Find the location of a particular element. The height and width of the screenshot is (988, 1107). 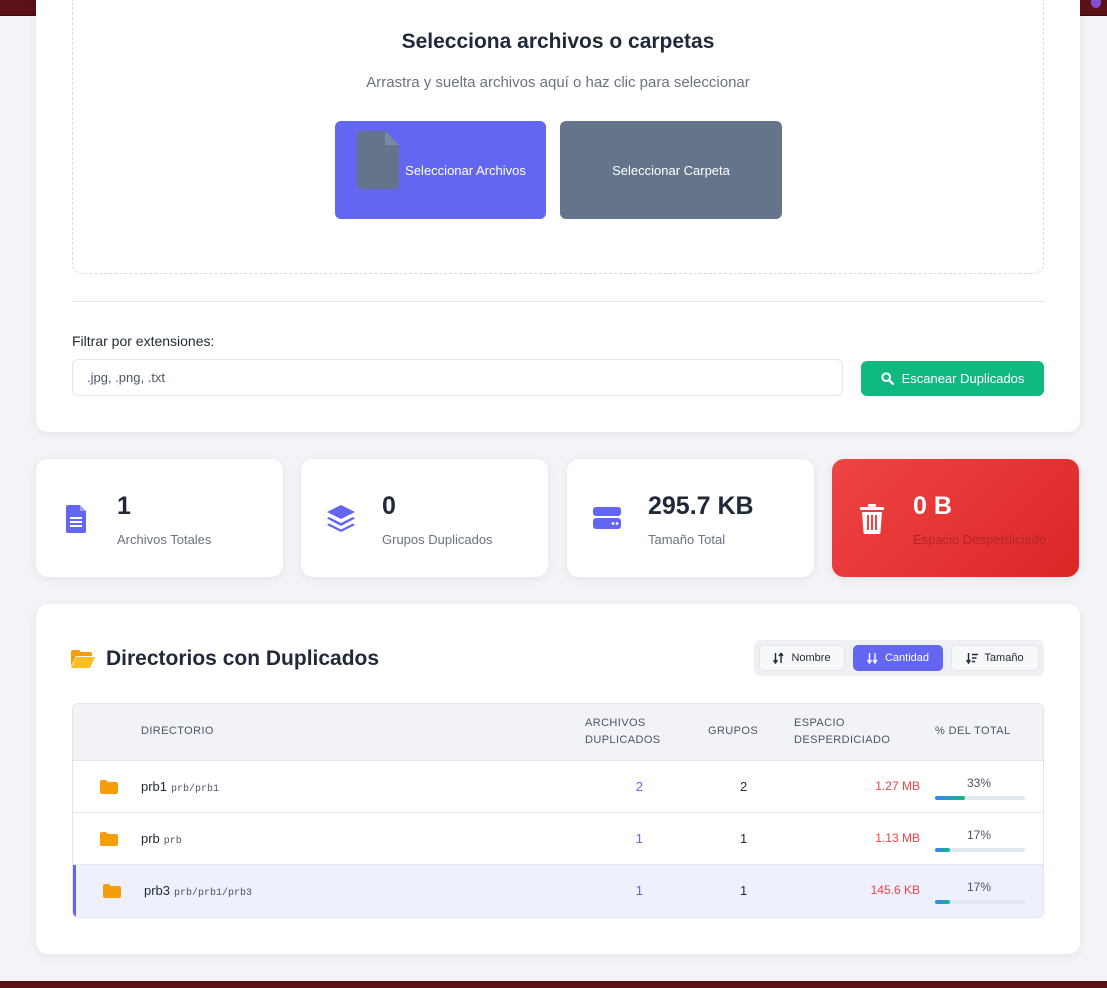

scan-duplicates-button: Escanear Duplicados is located at coordinates (952, 378).